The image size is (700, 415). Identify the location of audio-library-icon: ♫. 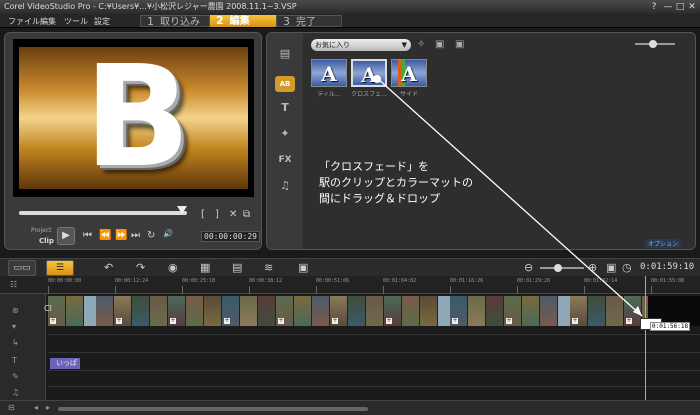
(285, 186).